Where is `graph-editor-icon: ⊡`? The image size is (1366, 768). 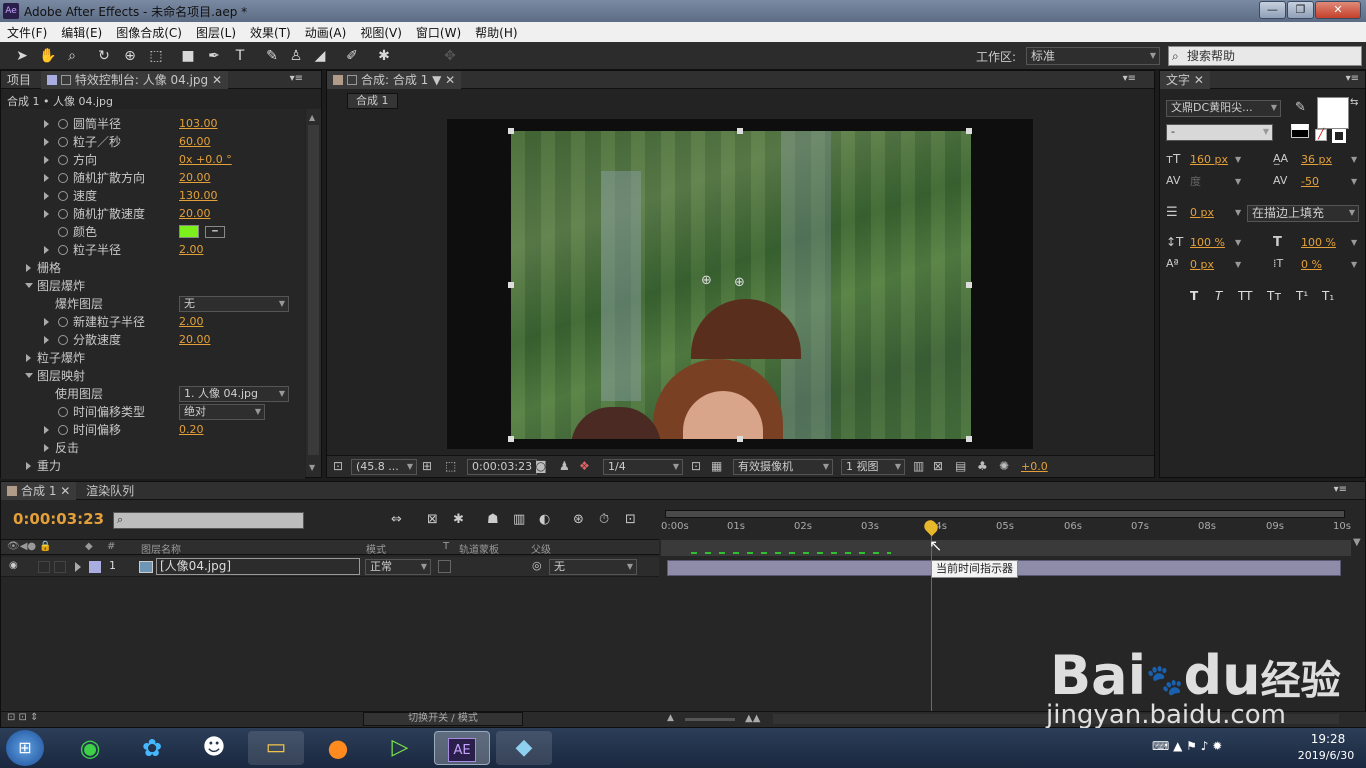 graph-editor-icon: ⊡ is located at coordinates (630, 519).